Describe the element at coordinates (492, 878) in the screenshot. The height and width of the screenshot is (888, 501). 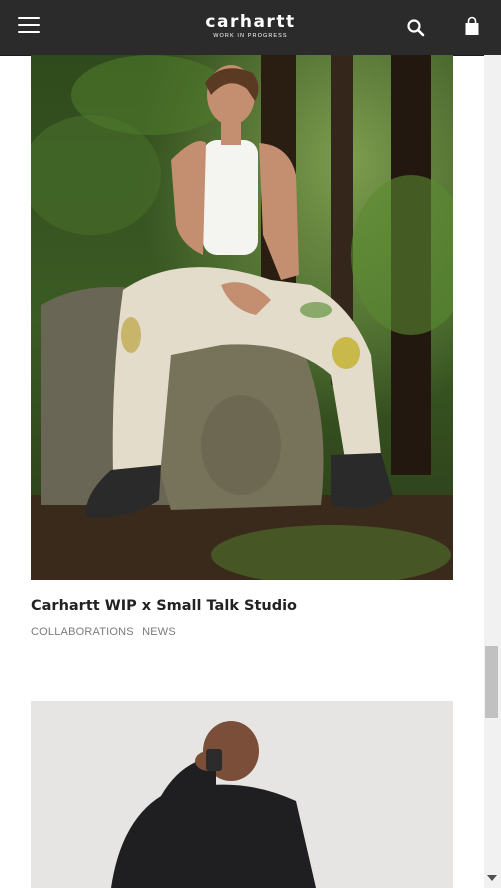
I see `scroll-down-arrow-icon` at that location.